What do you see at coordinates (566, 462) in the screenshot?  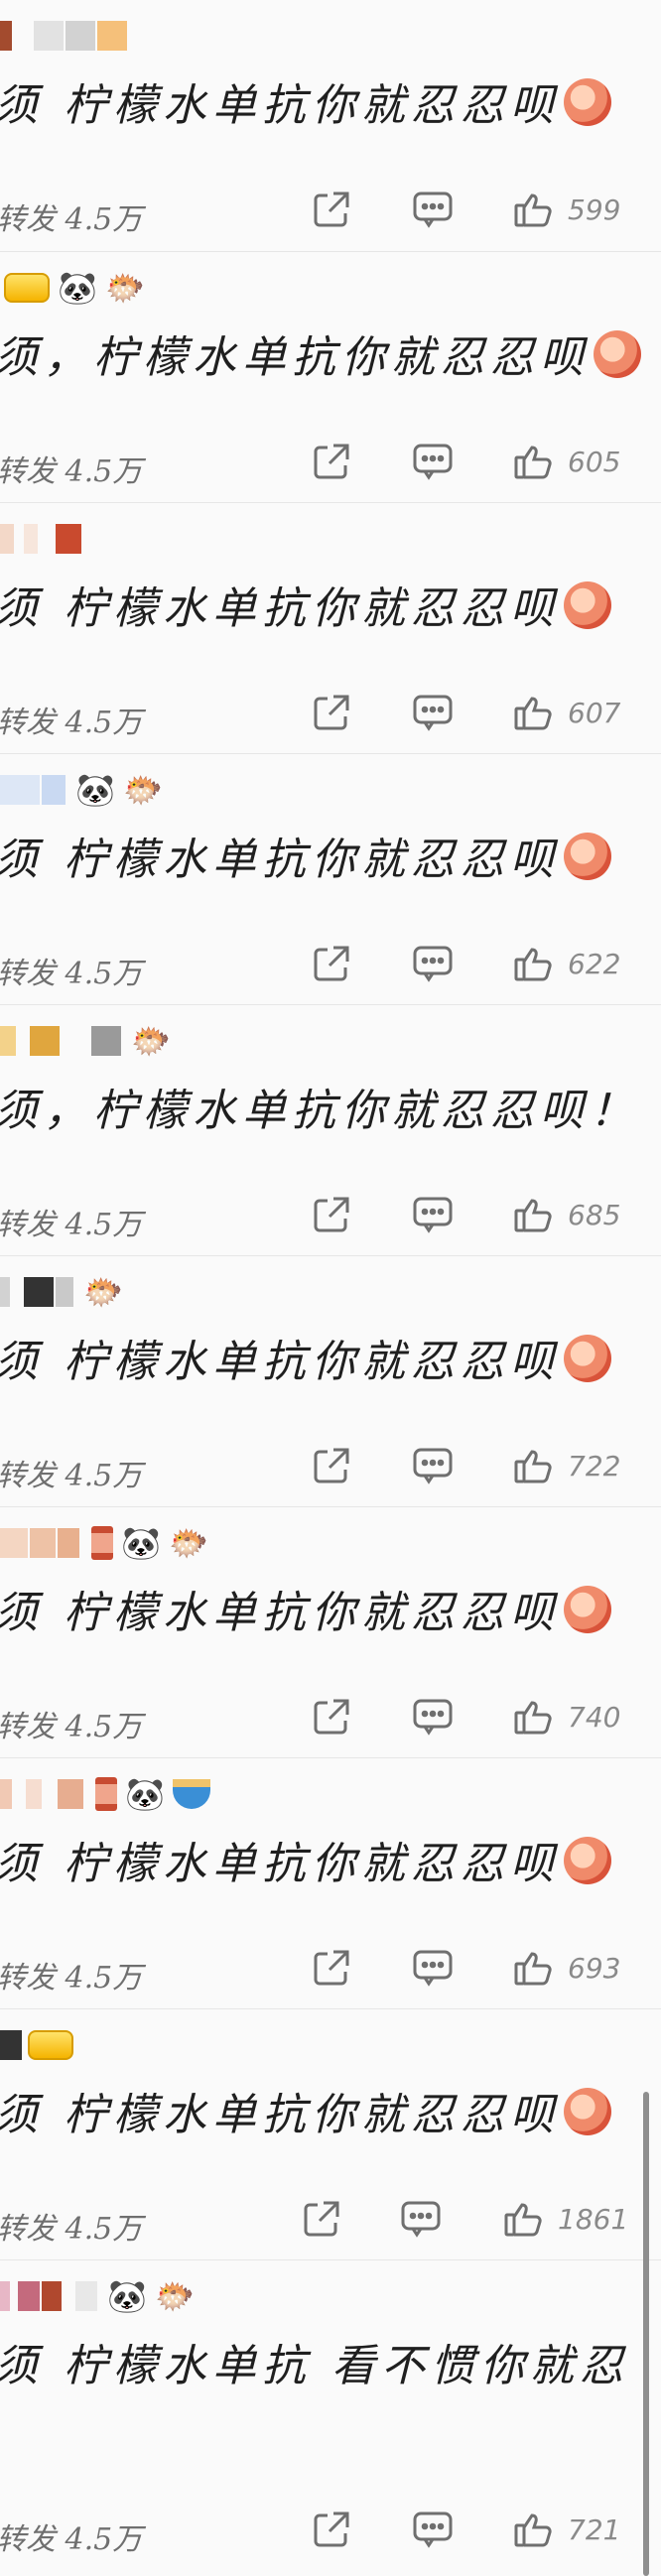 I see `like-button: 605` at bounding box center [566, 462].